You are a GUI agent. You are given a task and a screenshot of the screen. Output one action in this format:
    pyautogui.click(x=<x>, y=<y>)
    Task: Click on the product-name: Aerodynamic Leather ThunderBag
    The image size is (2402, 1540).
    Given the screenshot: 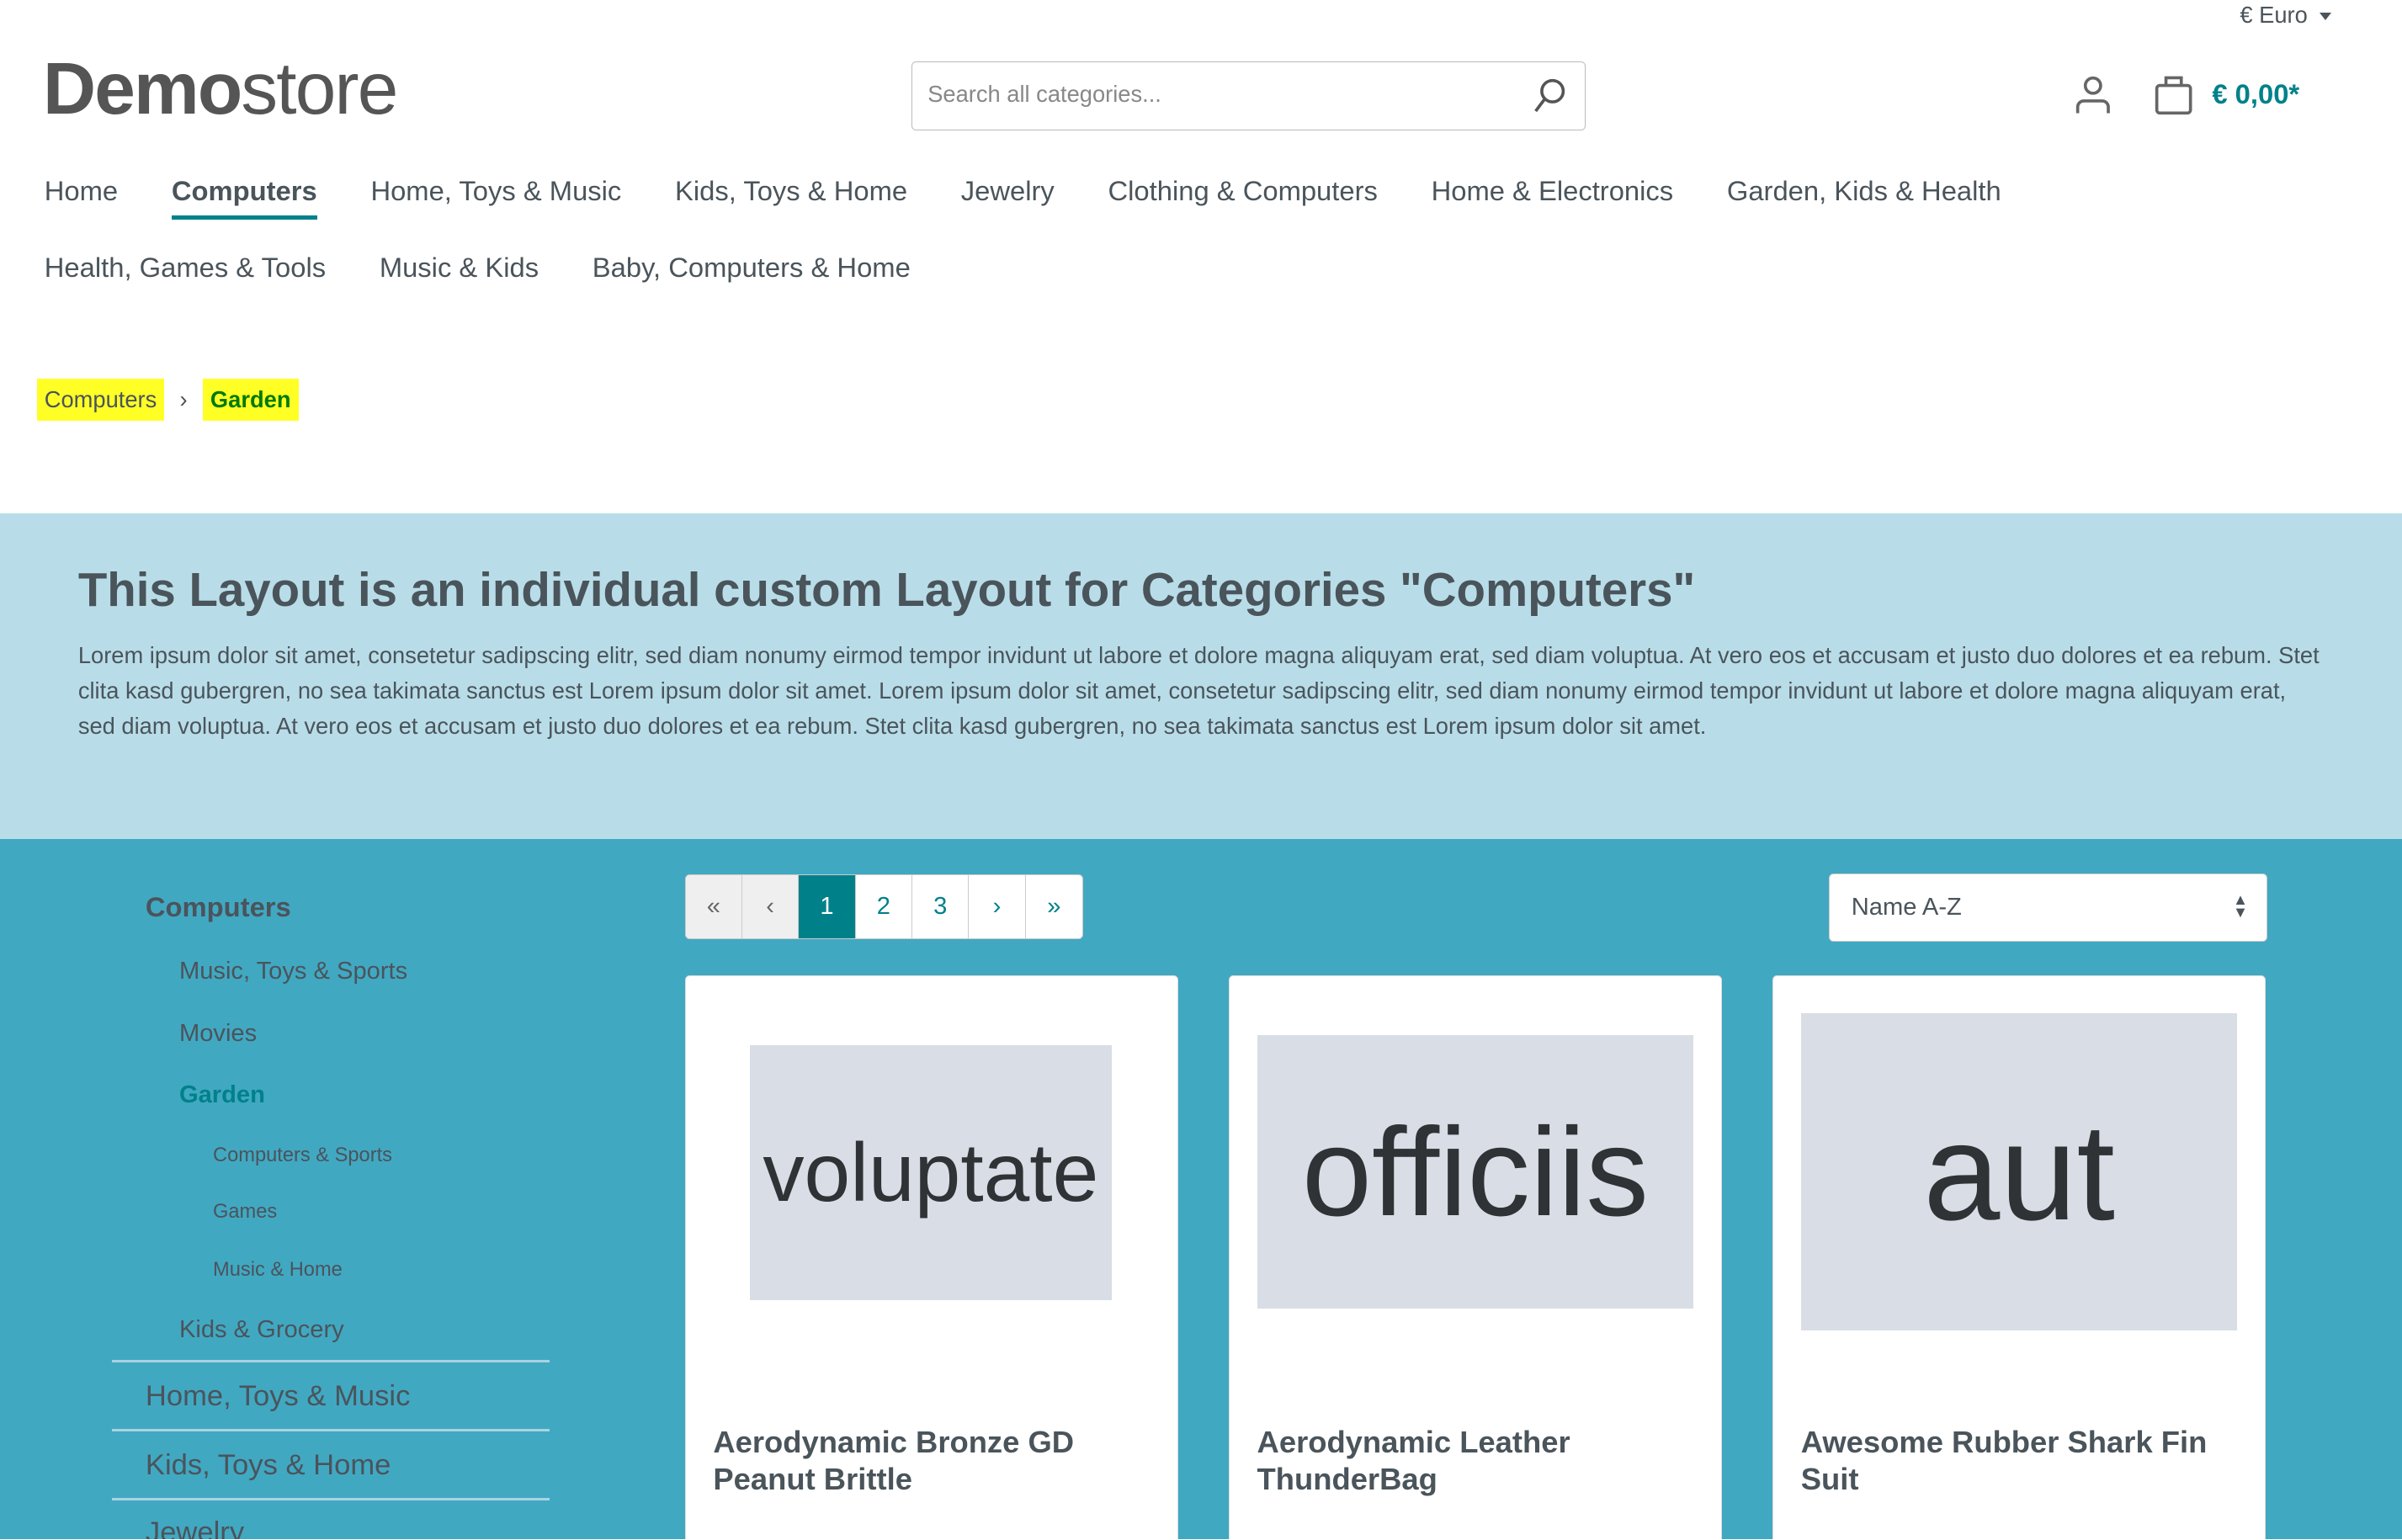 What is the action you would take?
    pyautogui.click(x=1480, y=1460)
    